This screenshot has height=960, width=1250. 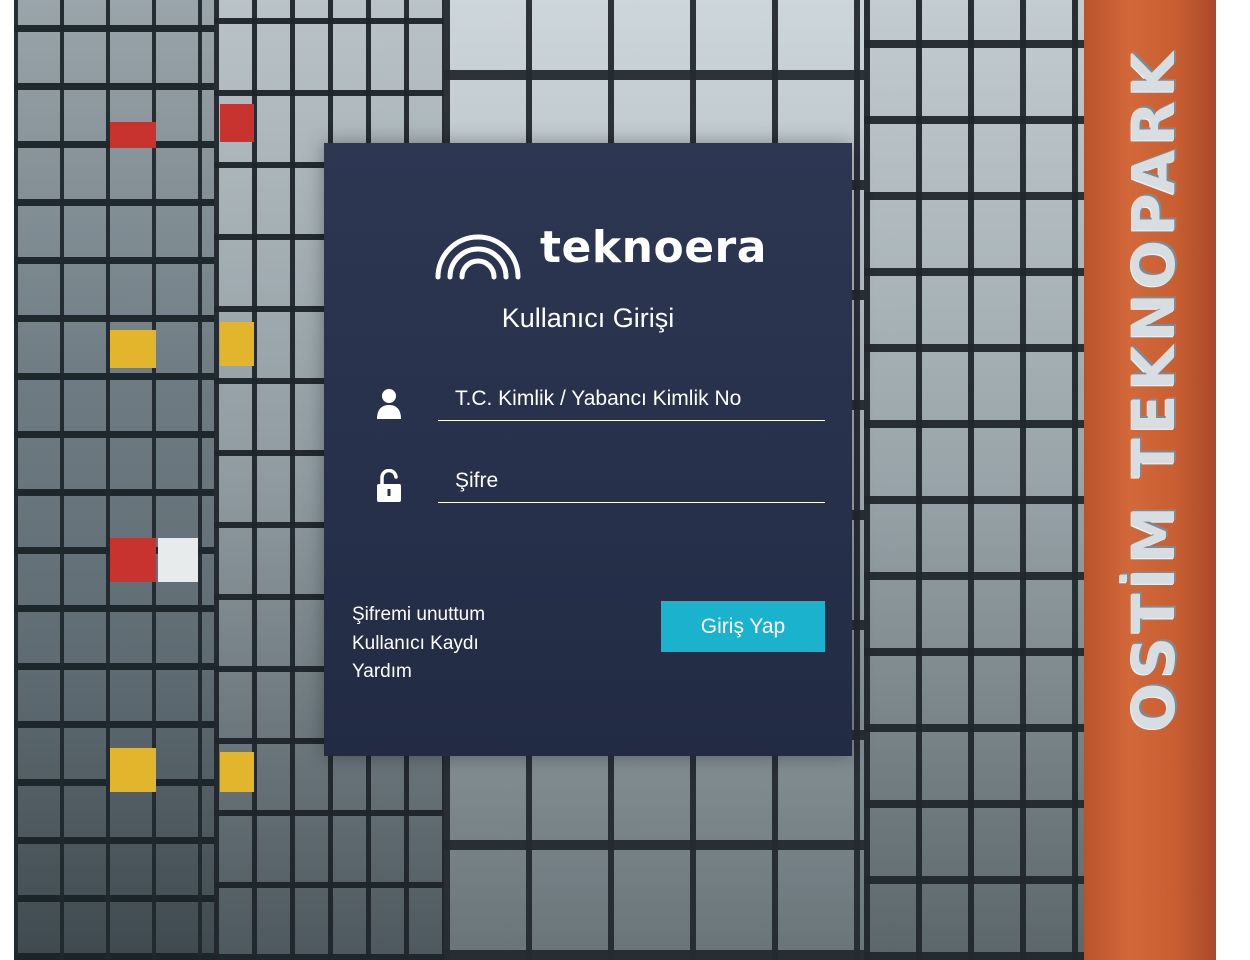 What do you see at coordinates (478, 257) in the screenshot?
I see `arc-logo-icon` at bounding box center [478, 257].